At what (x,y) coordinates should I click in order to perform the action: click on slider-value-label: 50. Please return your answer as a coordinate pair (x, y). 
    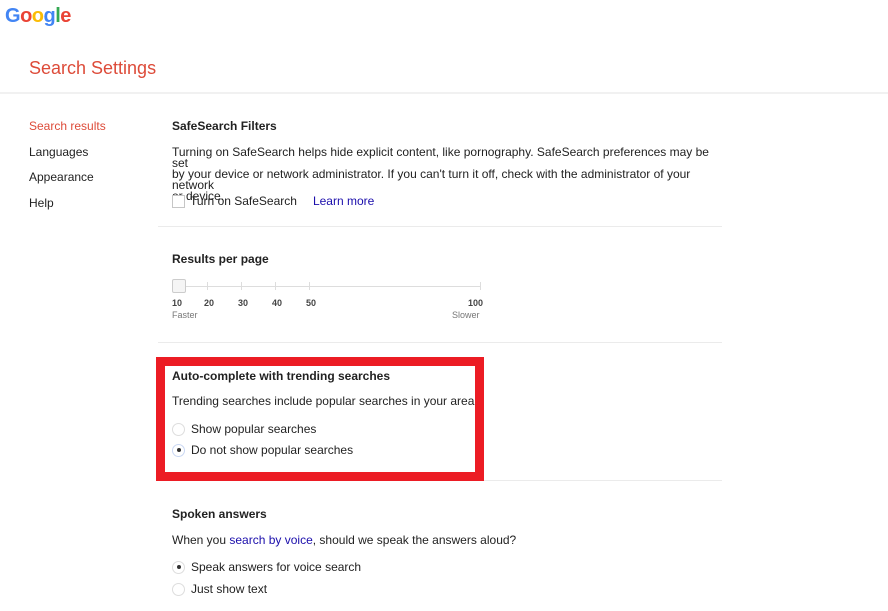
    Looking at the image, I should click on (311, 303).